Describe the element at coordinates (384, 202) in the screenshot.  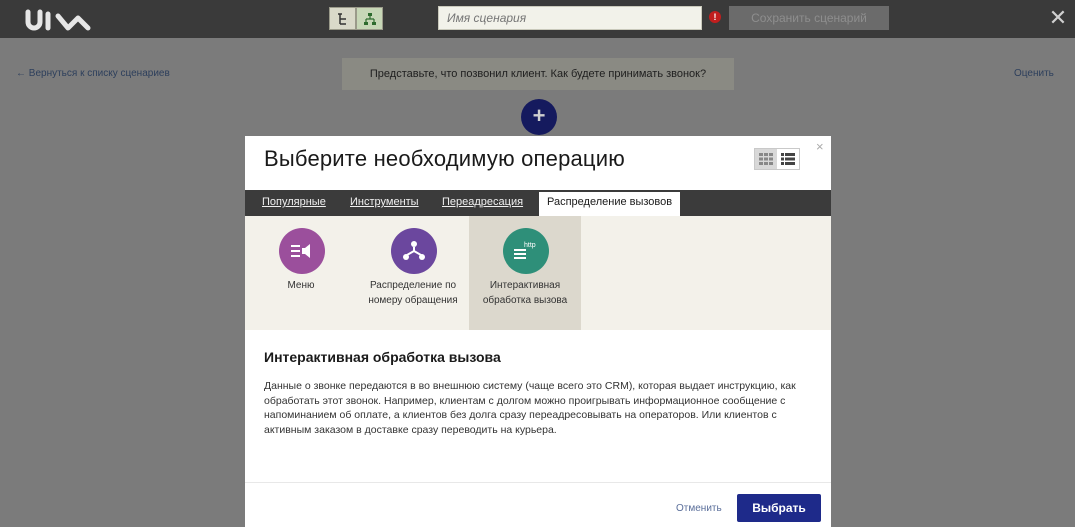
I see `tab-tools: Инструменты` at that location.